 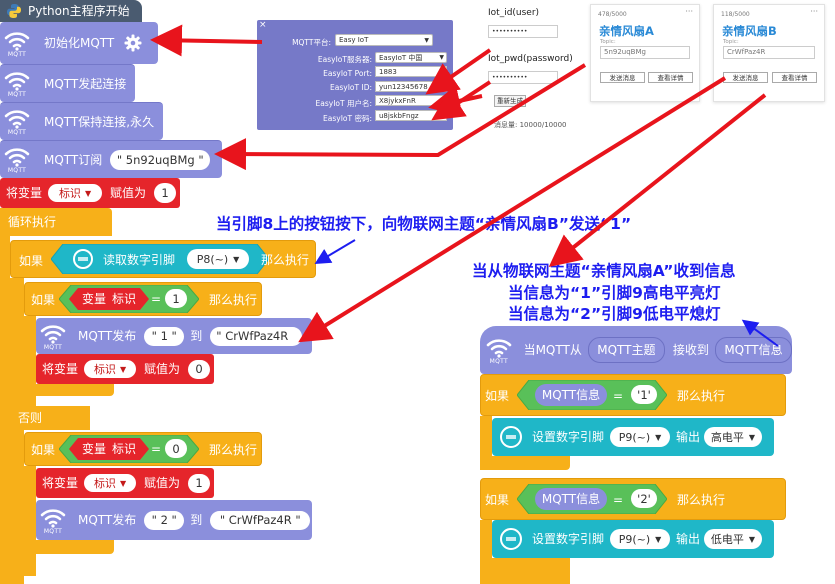 What do you see at coordinates (411, 71) in the screenshot?
I see `port-input: 1883` at bounding box center [411, 71].